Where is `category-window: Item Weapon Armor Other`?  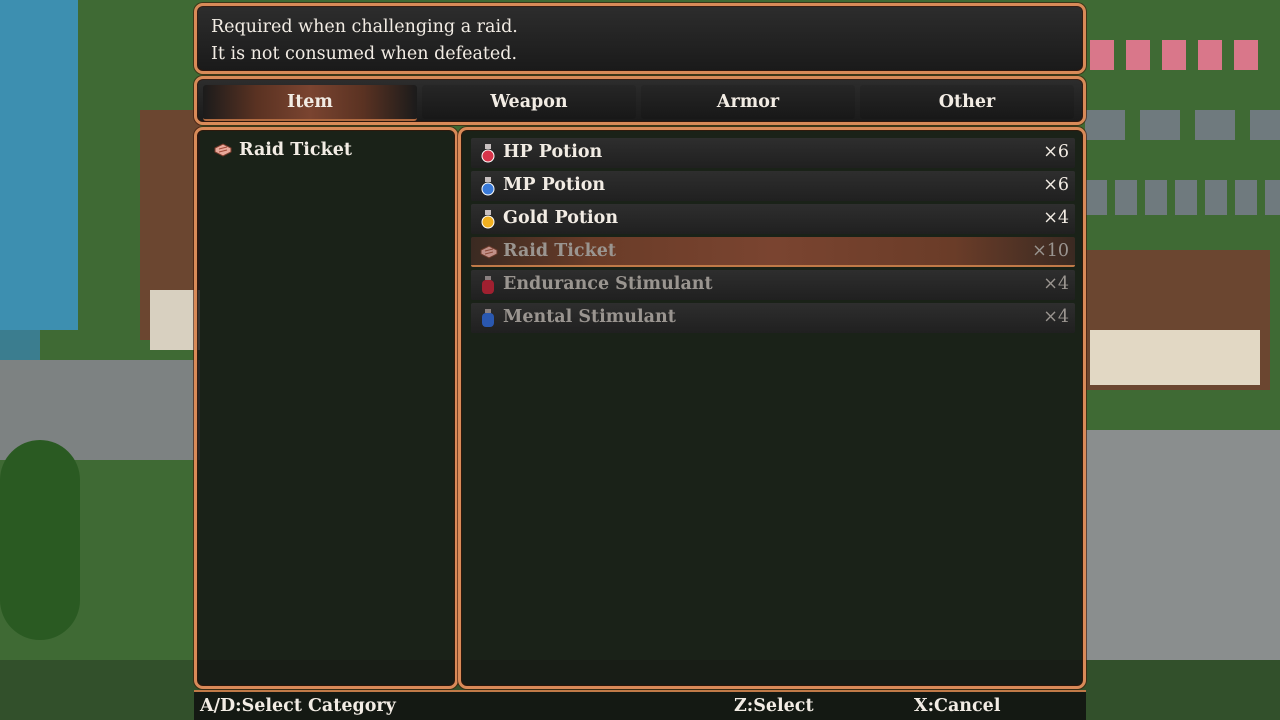 category-window: Item Weapon Armor Other is located at coordinates (640, 100).